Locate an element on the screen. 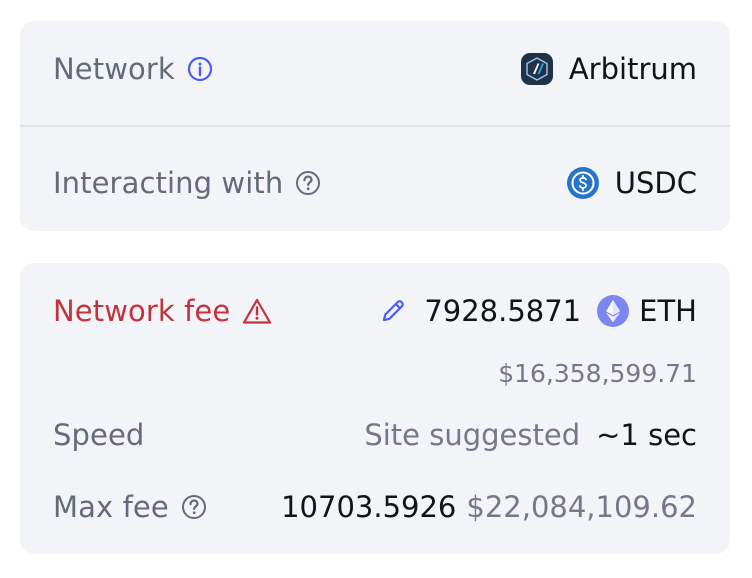 This screenshot has height=578, width=752. max-fee-amount: 10703.5926 is located at coordinates (369, 507).